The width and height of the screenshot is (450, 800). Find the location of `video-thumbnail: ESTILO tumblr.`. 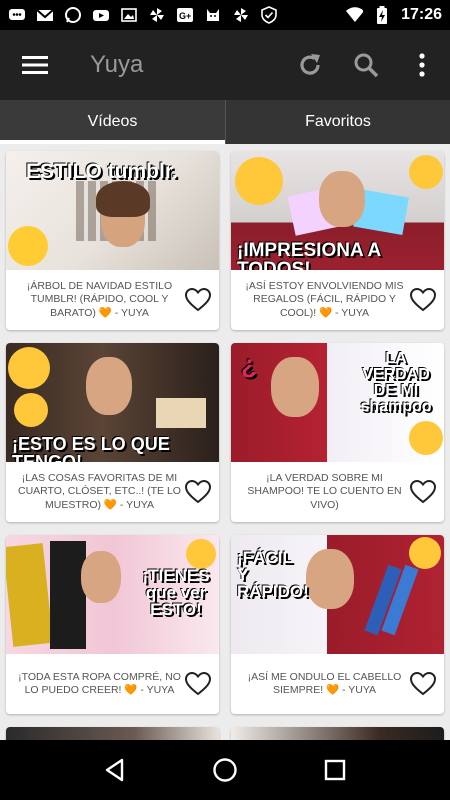

video-thumbnail: ESTILO tumblr. is located at coordinates (112, 210).